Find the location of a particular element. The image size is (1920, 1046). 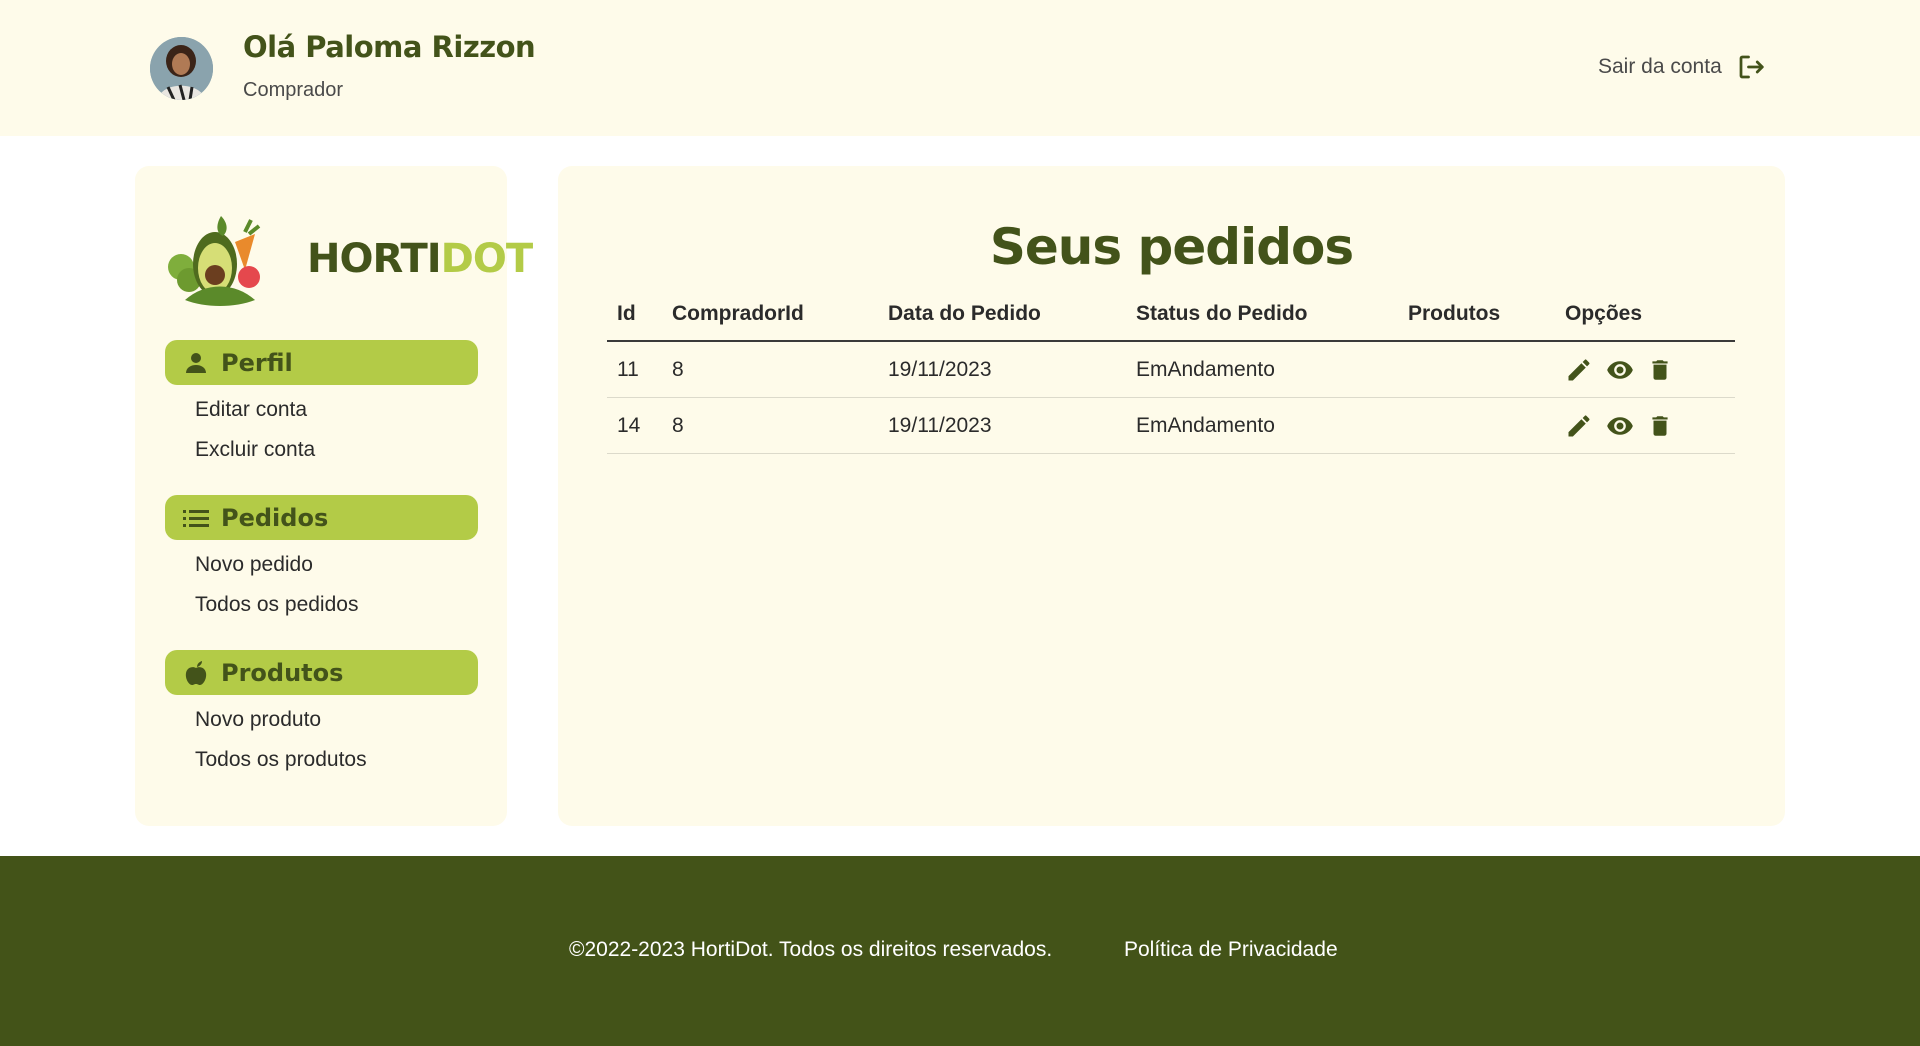

cell-id: 11 is located at coordinates (634, 369).